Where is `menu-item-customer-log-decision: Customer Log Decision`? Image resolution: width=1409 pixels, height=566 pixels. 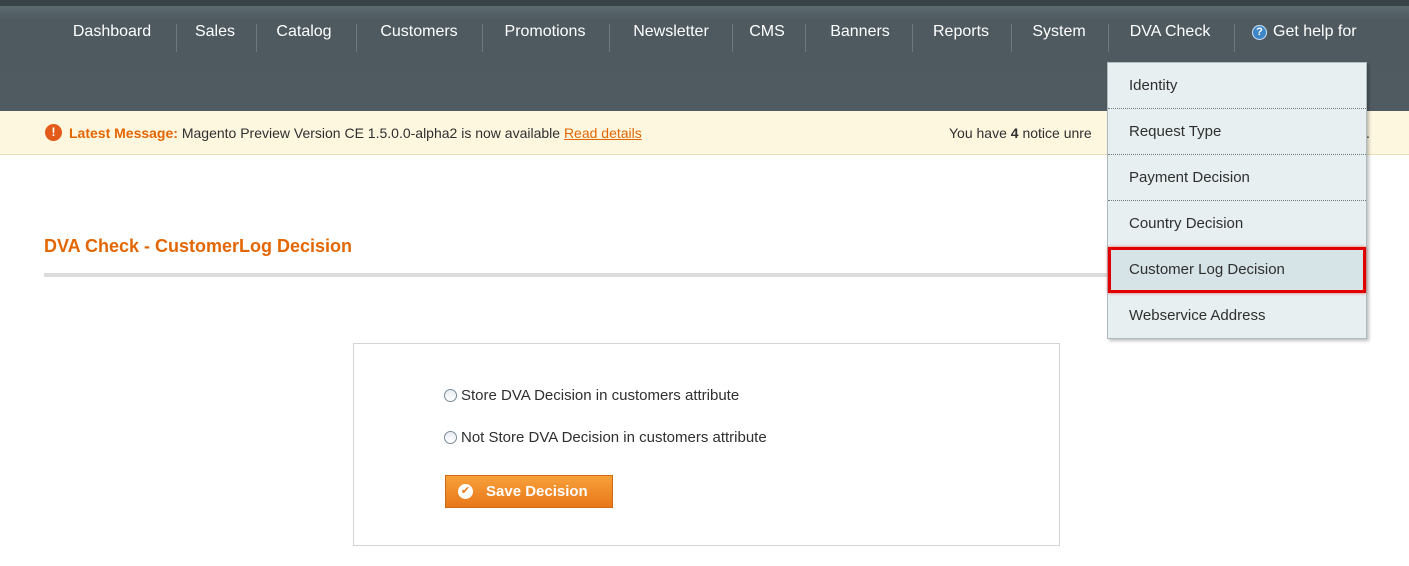 menu-item-customer-log-decision: Customer Log Decision is located at coordinates (1237, 270).